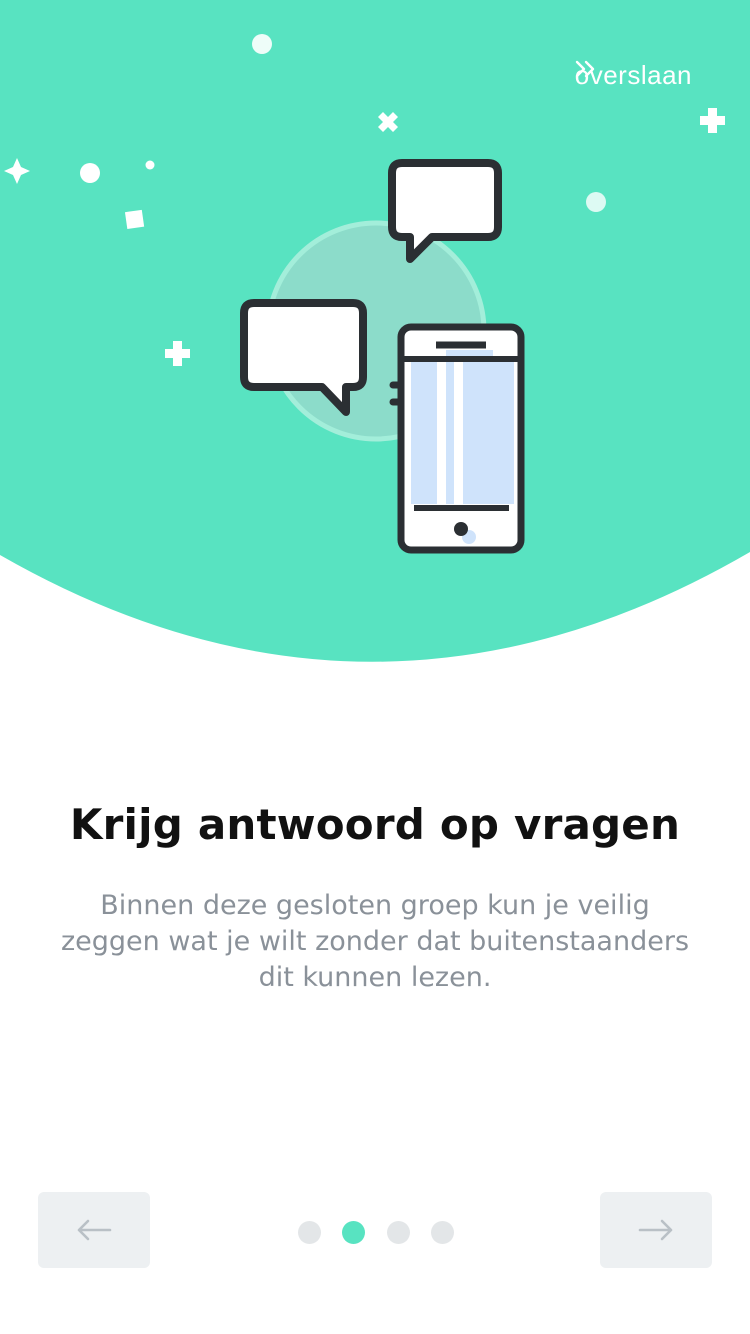 Image resolution: width=750 pixels, height=1334 pixels. What do you see at coordinates (376, 1232) in the screenshot?
I see `page-indicator` at bounding box center [376, 1232].